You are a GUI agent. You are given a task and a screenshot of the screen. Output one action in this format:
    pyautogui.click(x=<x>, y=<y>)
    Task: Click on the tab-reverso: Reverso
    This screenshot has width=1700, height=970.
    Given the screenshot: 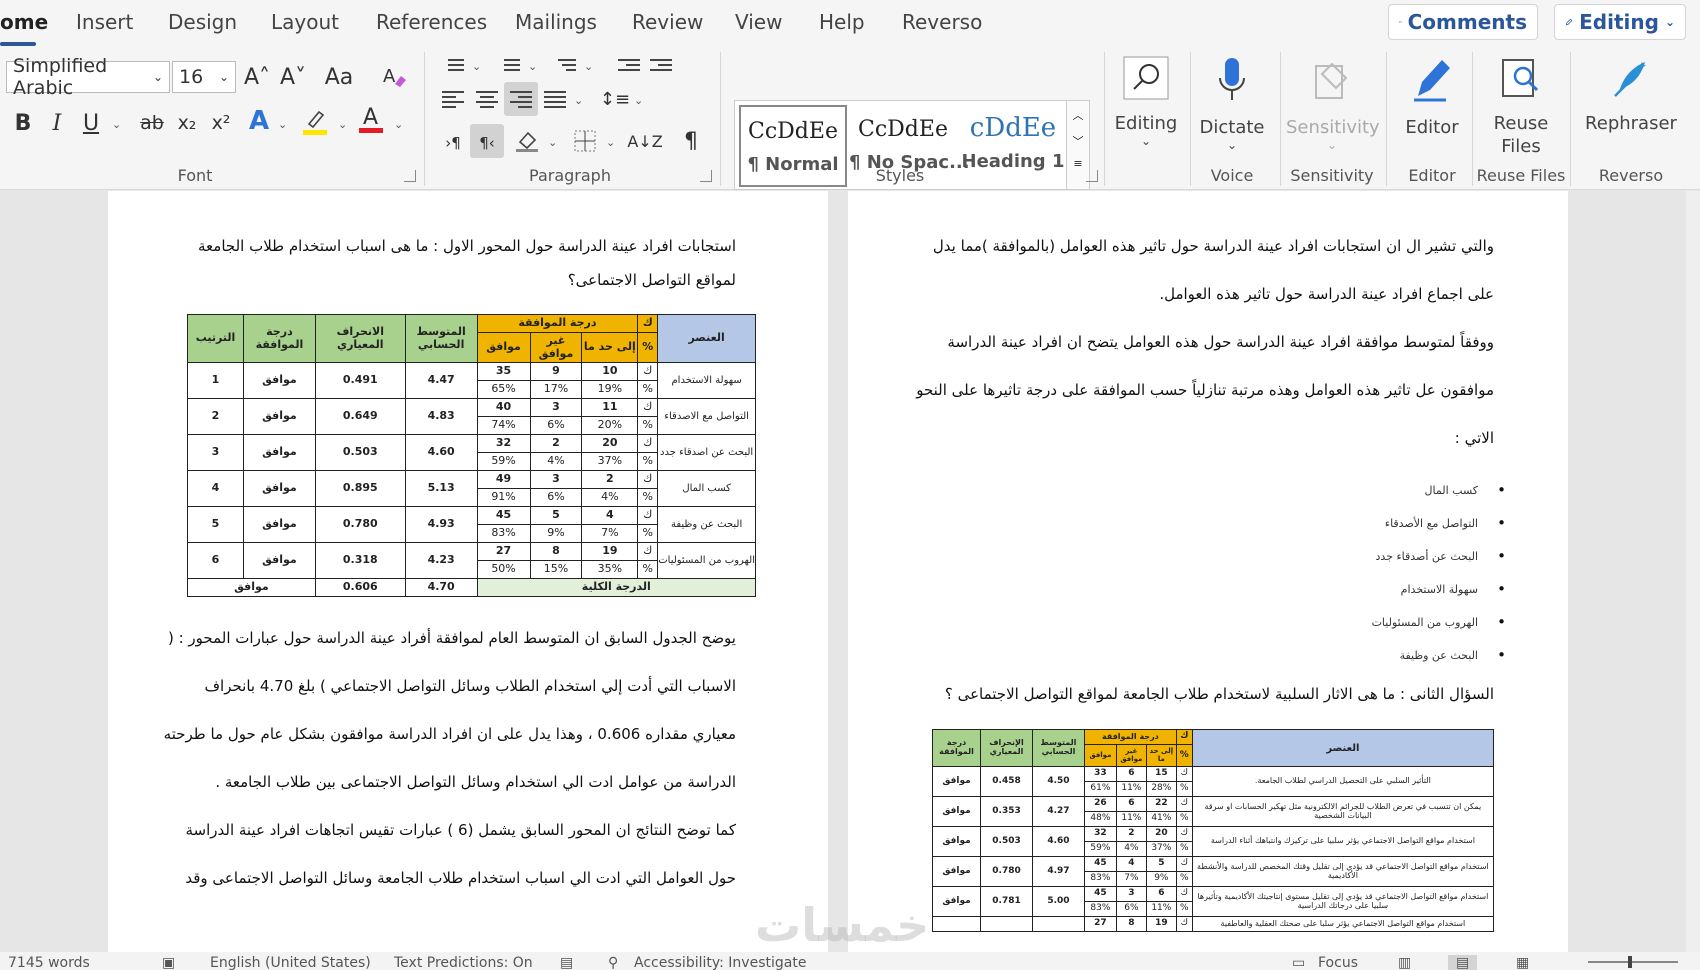 What is the action you would take?
    pyautogui.click(x=942, y=22)
    